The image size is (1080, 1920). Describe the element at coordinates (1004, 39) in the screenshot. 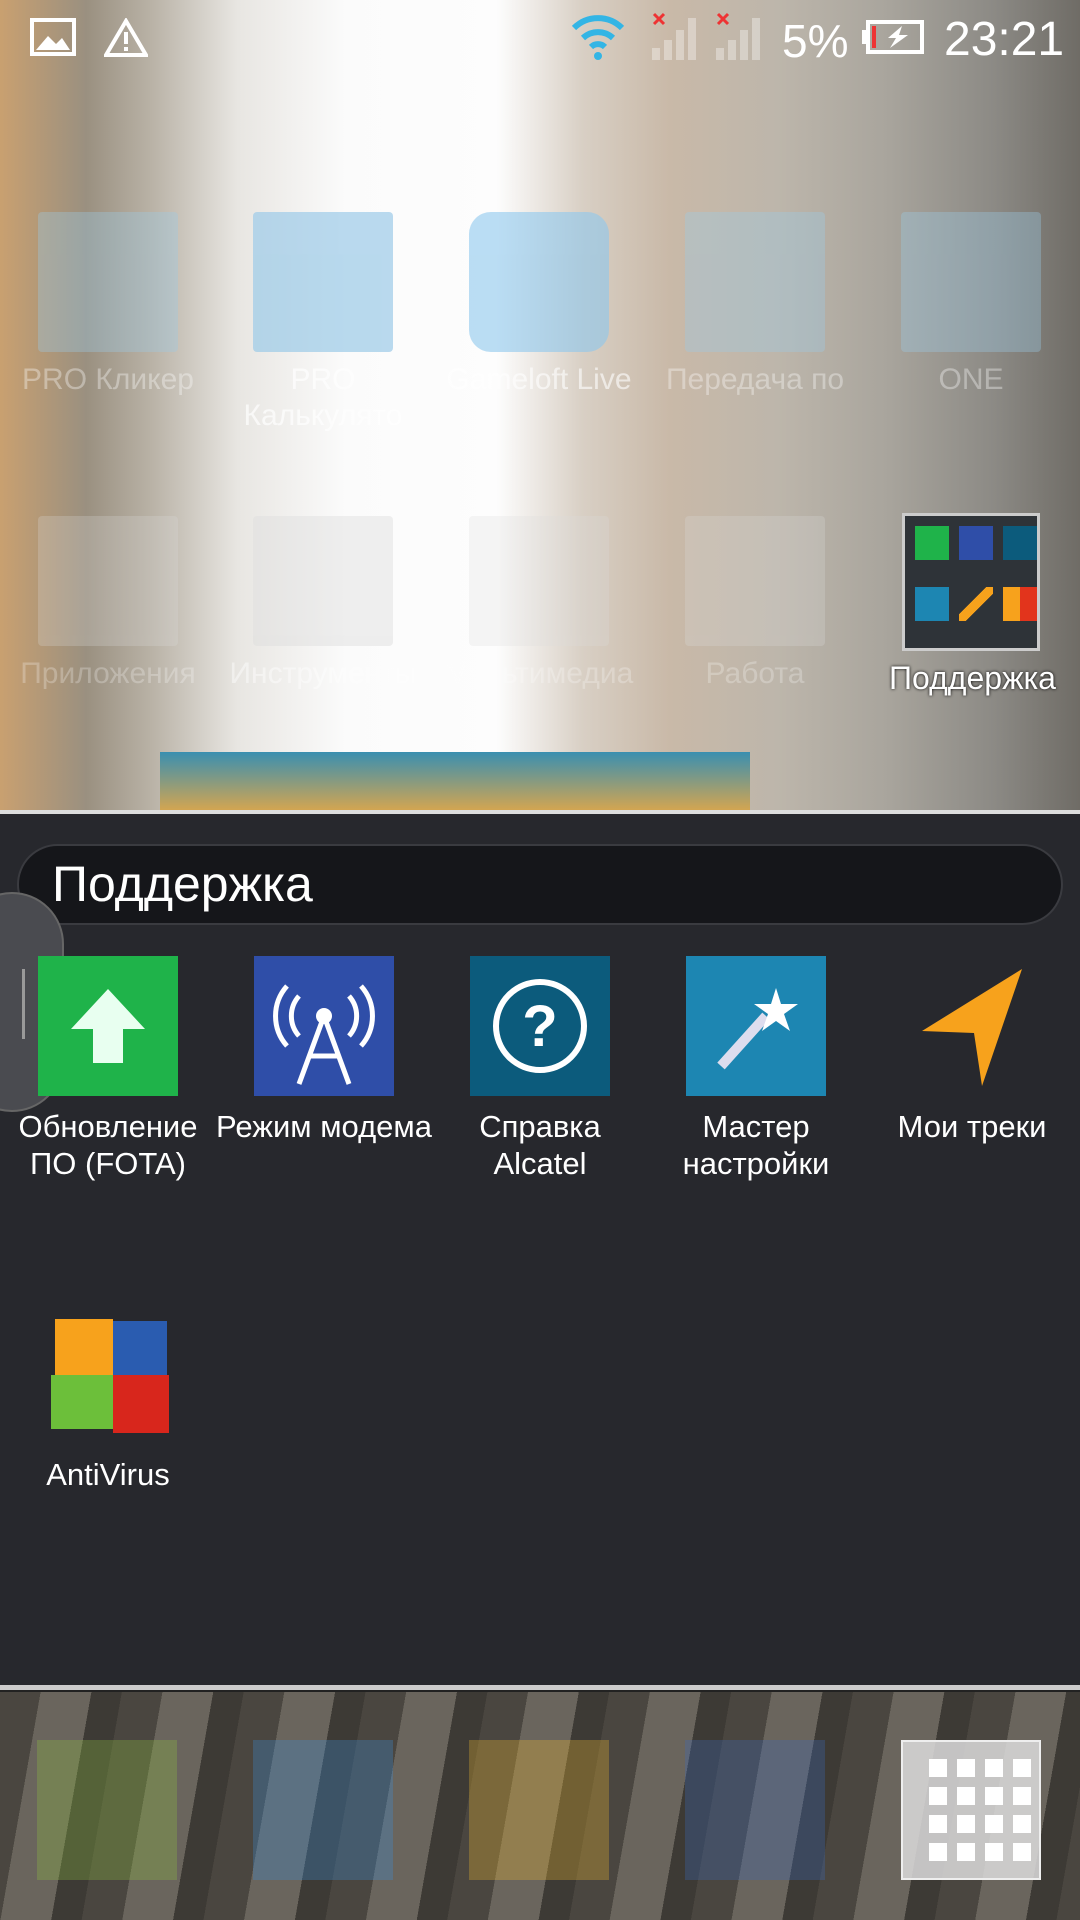

I see `clock: 23:21` at that location.